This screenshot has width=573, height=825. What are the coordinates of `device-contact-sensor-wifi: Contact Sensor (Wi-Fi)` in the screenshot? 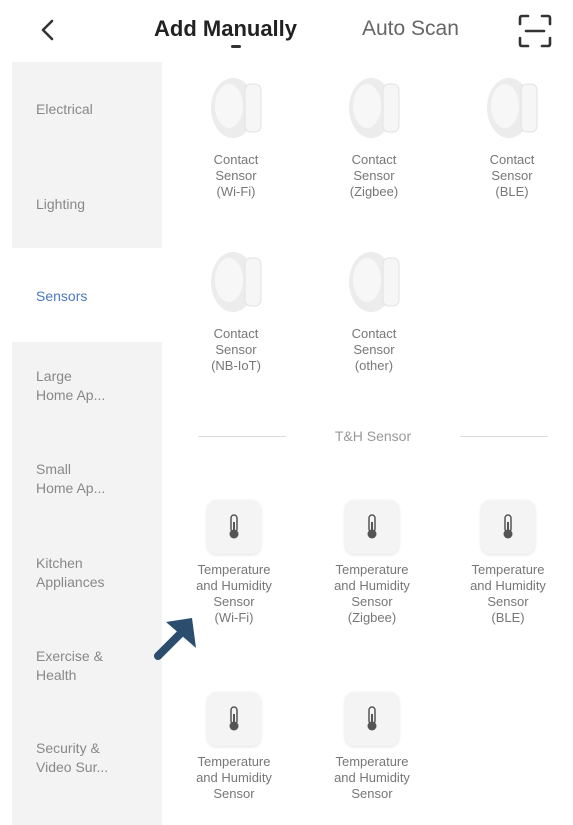 It's located at (236, 136).